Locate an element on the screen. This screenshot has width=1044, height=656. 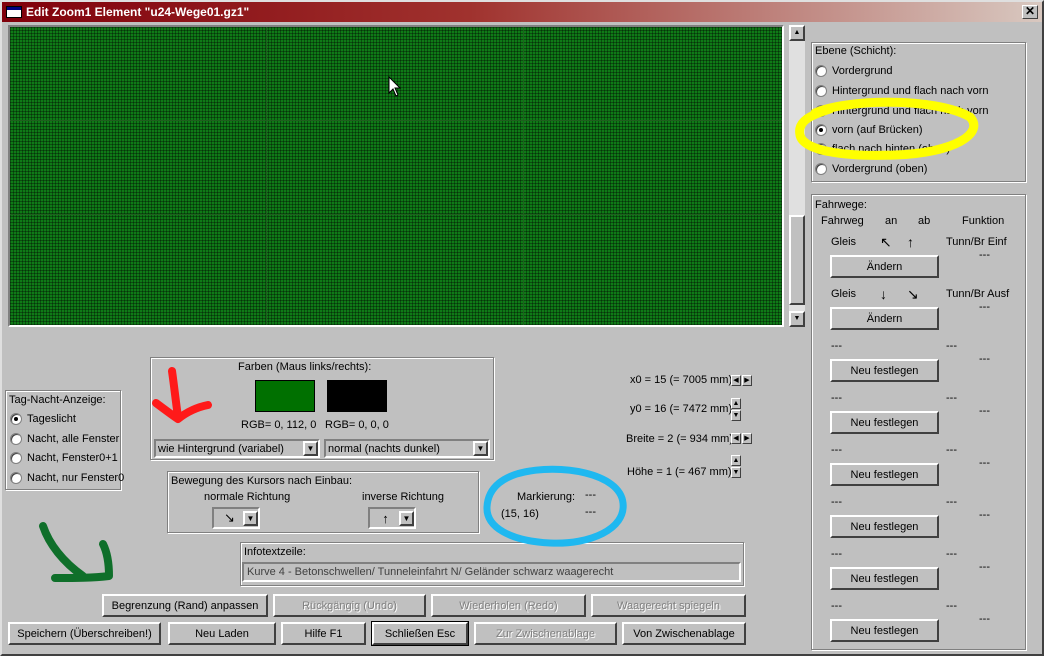
tag-nacht-option-1: Nacht, alle Fenster is located at coordinates (64, 439).